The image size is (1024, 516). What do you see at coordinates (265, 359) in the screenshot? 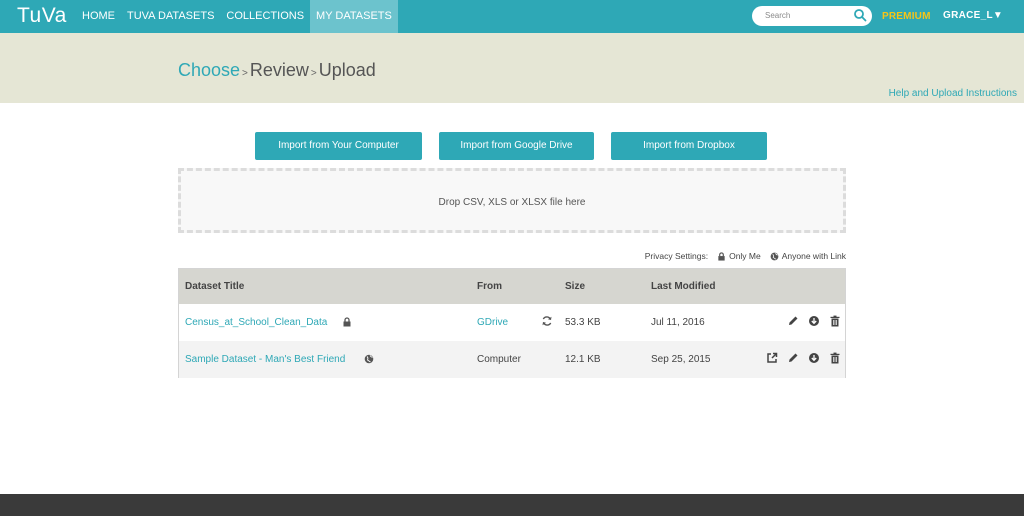
I see `dataset-title-link: Sample Dataset - Man's Best Friend` at bounding box center [265, 359].